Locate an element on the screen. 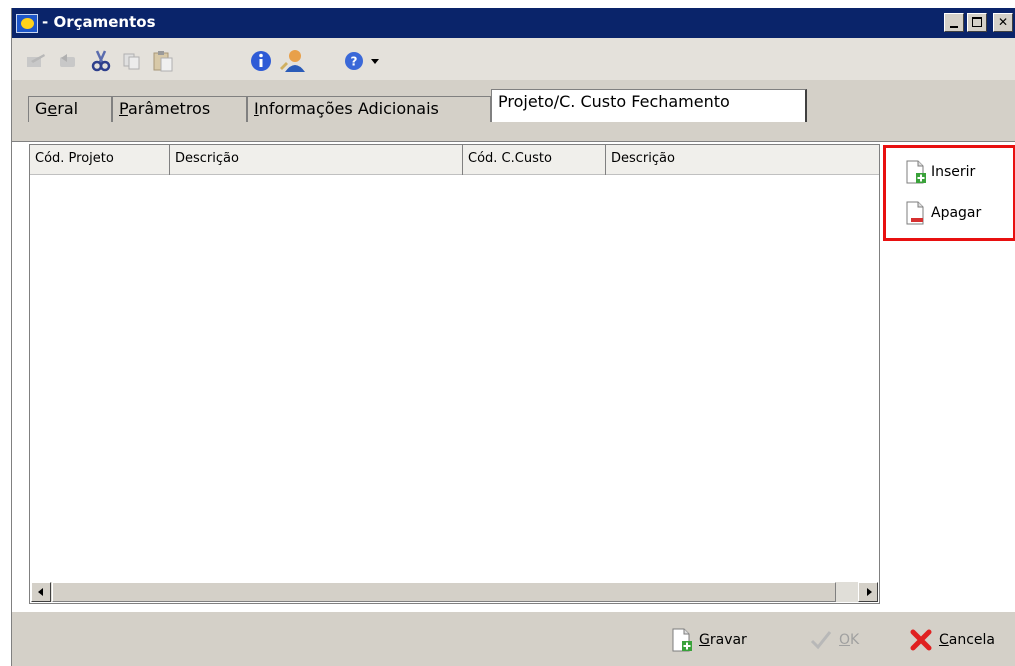 This screenshot has width=1015, height=666. user-icon is located at coordinates (293, 61).